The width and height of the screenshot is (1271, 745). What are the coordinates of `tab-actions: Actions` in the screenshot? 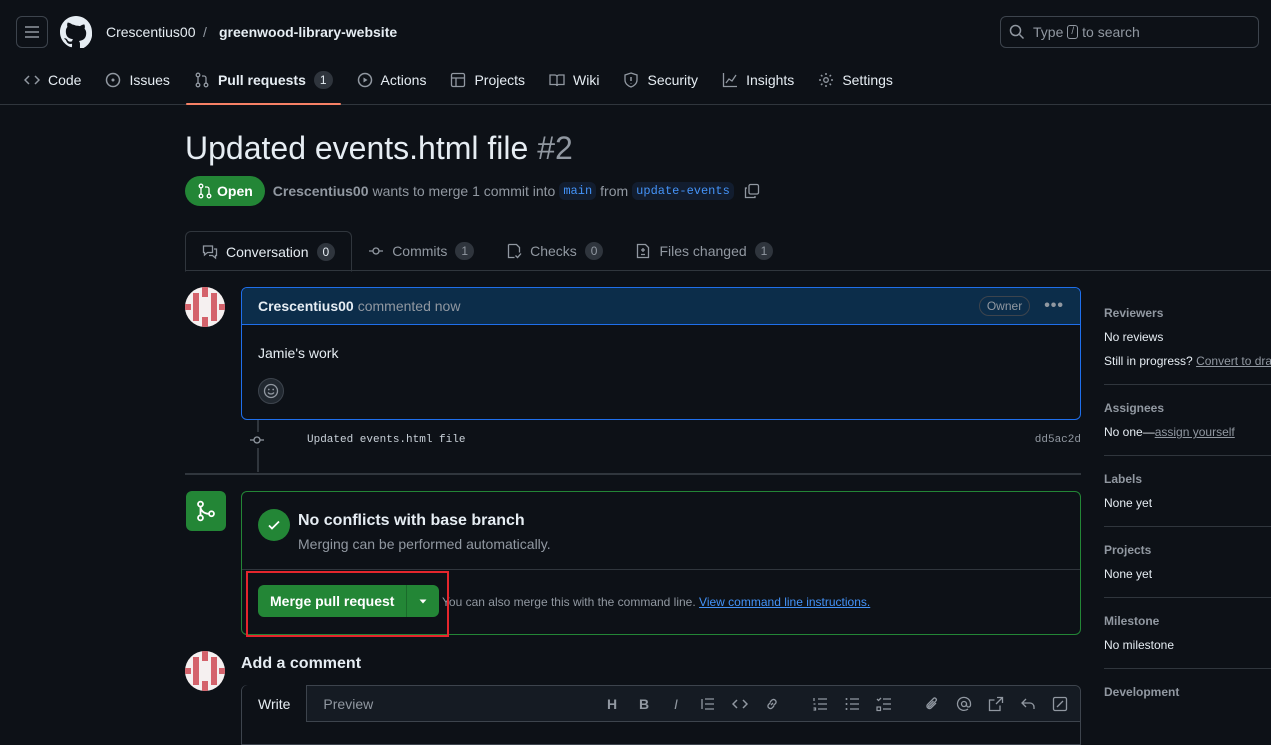 It's located at (392, 80).